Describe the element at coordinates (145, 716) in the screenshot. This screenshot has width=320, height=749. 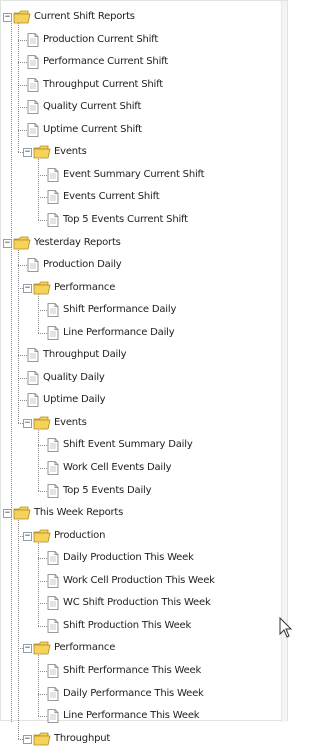
I see `tree-report-line-performance-this-week: Line Performance This Week` at that location.